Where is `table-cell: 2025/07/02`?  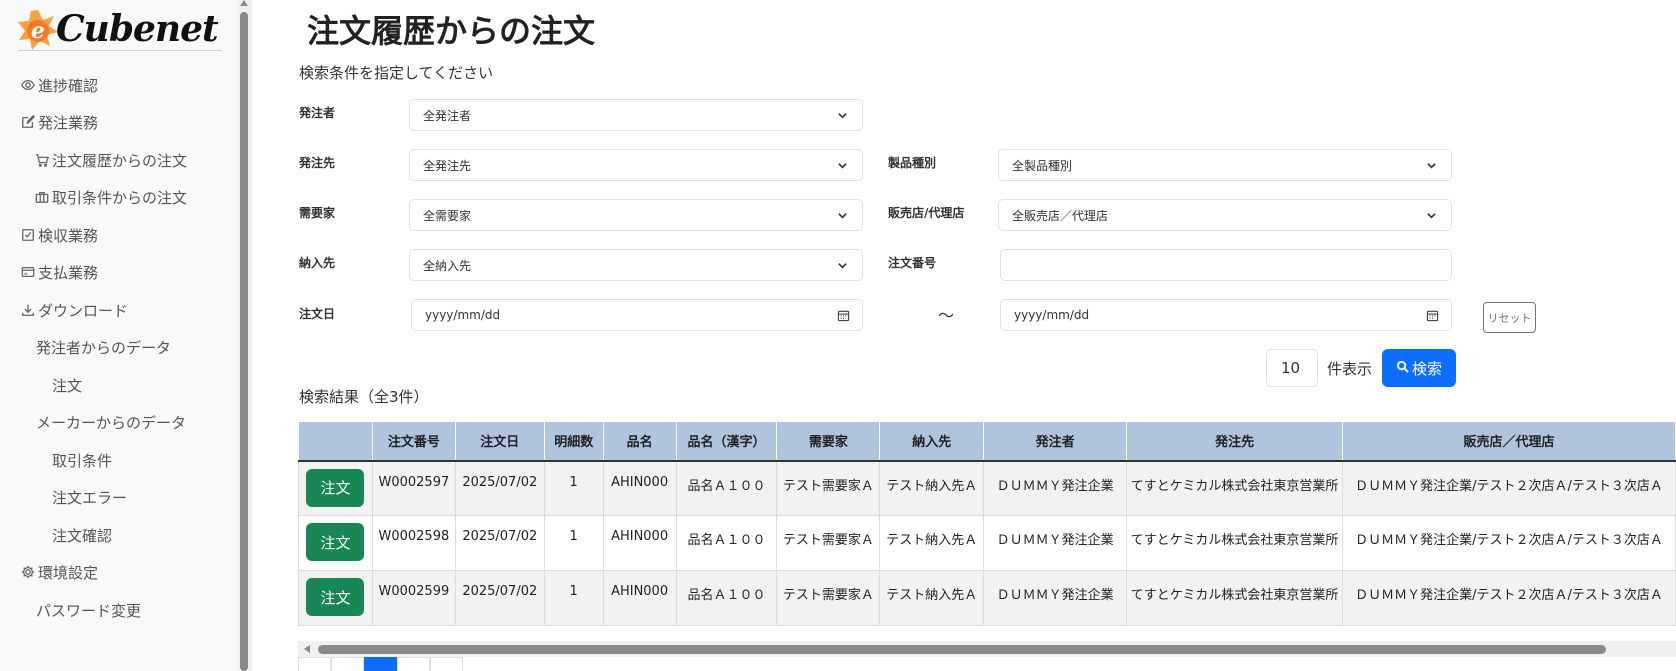 table-cell: 2025/07/02 is located at coordinates (499, 543).